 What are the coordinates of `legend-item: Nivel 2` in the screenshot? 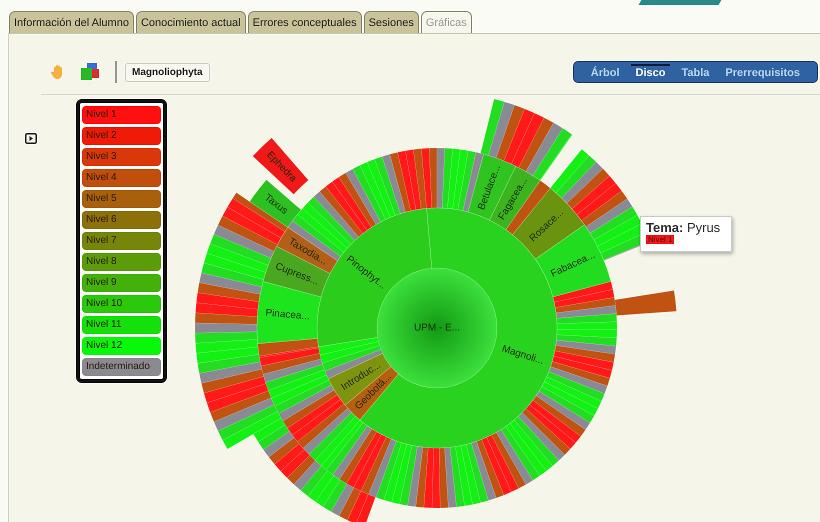 It's located at (121, 136).